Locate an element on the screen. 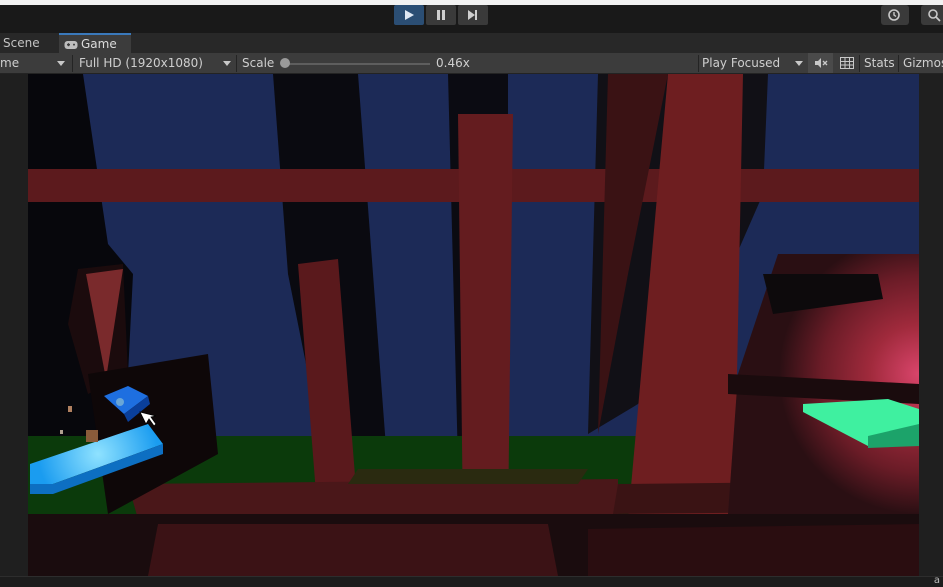  mute-icon is located at coordinates (821, 63).